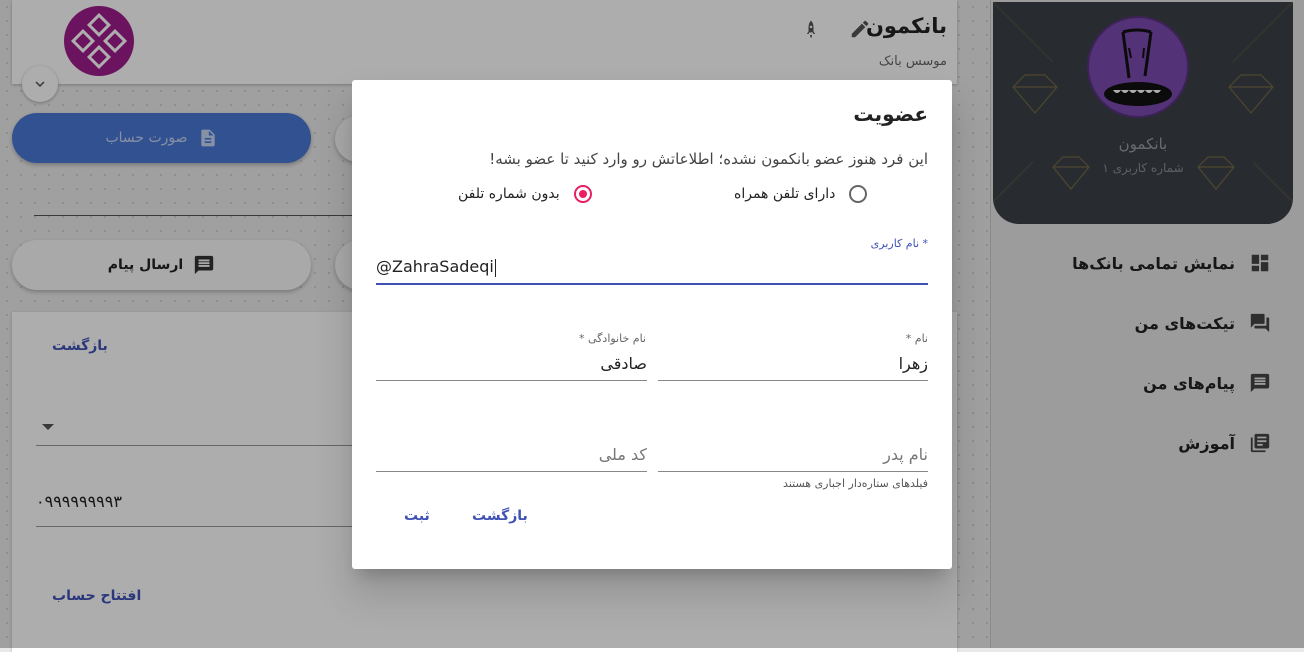 The height and width of the screenshot is (652, 1304). Describe the element at coordinates (899, 243) in the screenshot. I see `username-label: * نام کاربری` at that location.